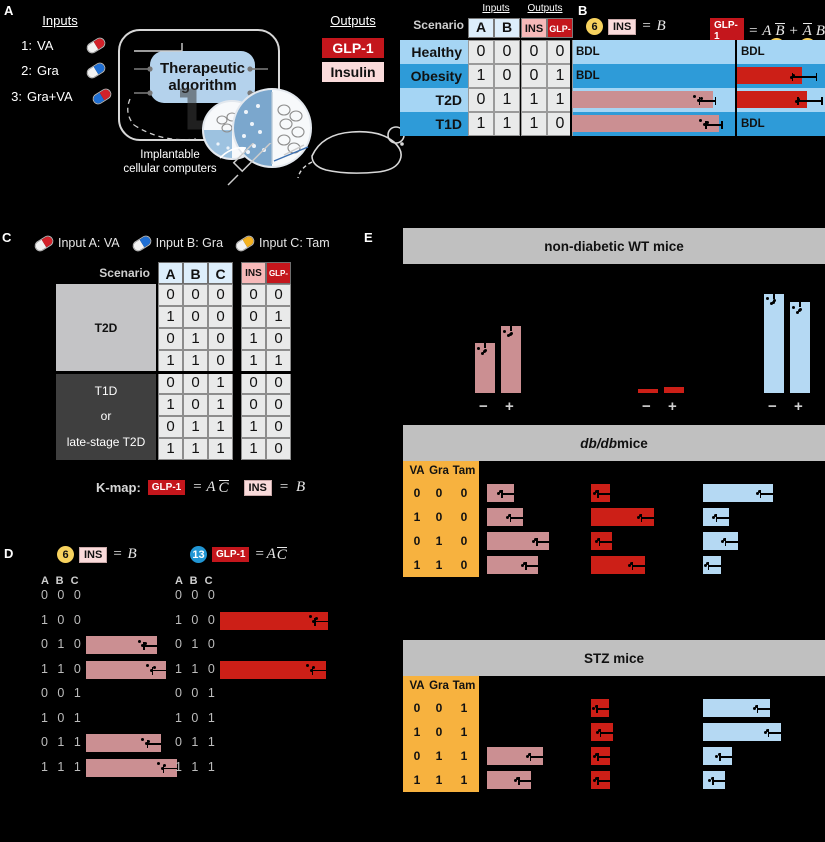  Describe the element at coordinates (278, 281) in the screenshot. I see `panelc-header-glp-1: GLP-1` at that location.